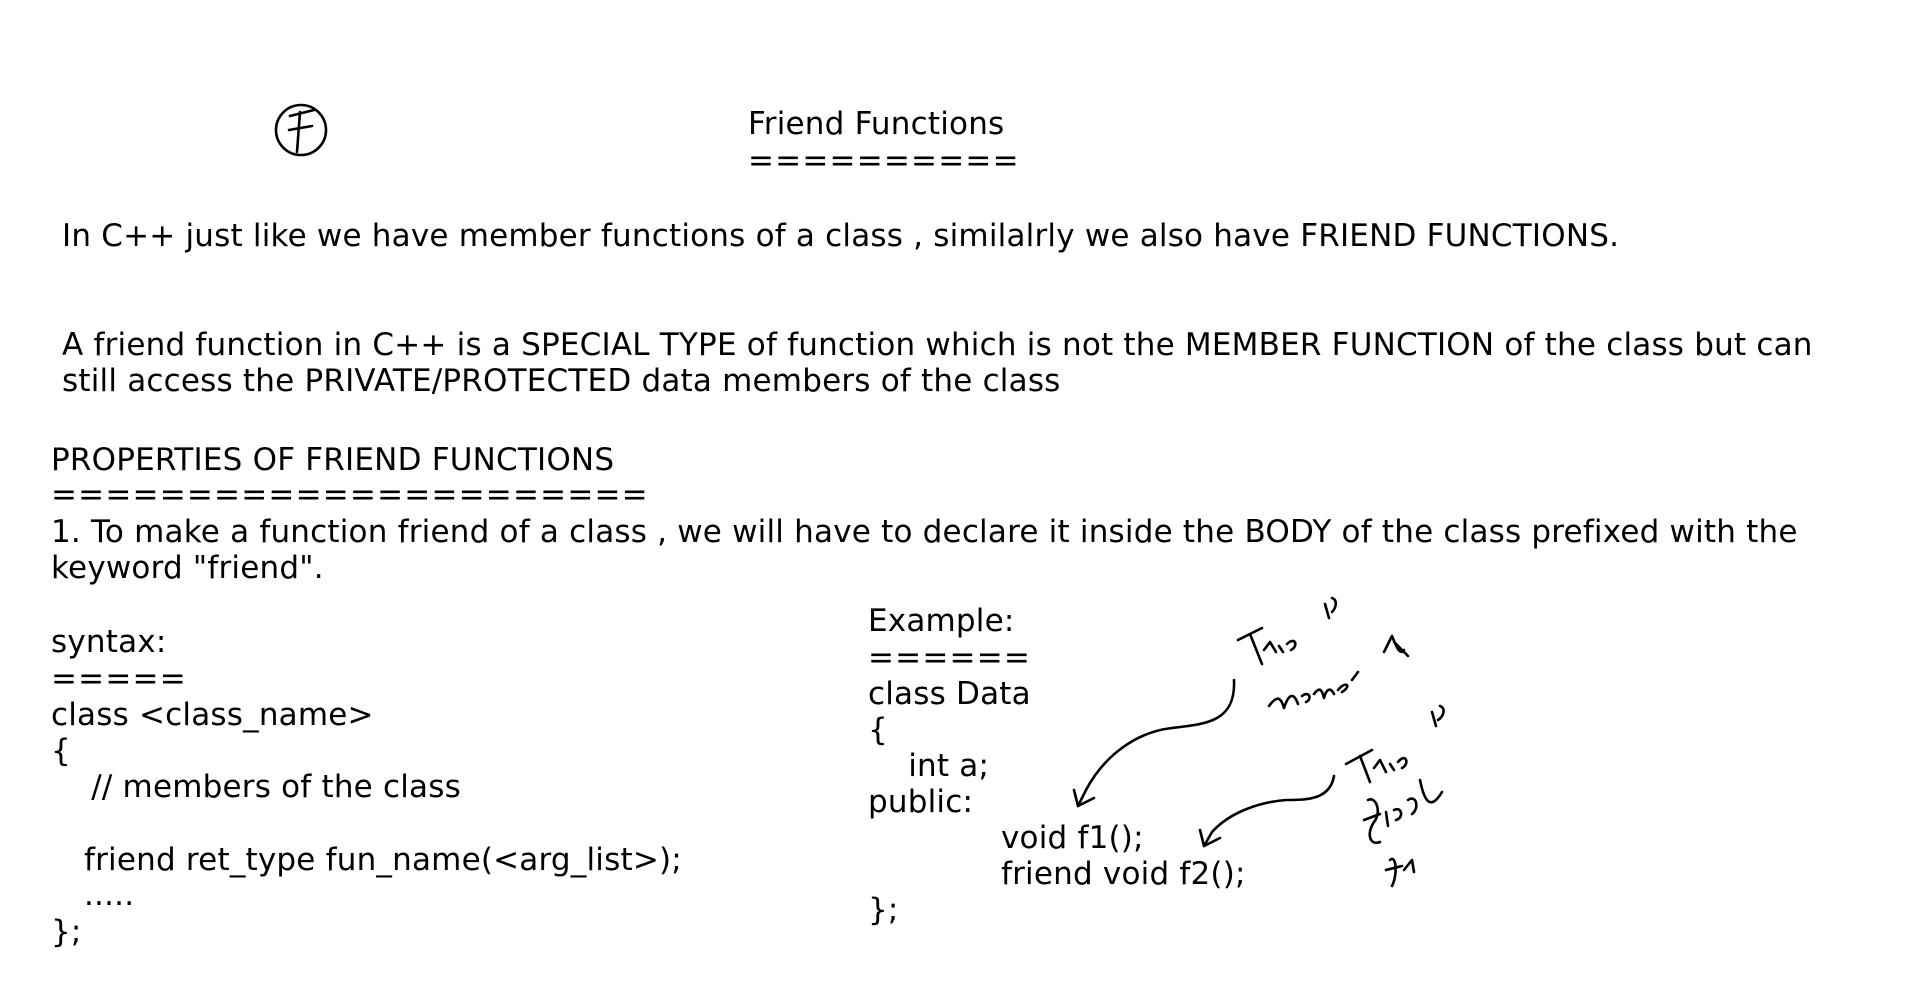 This screenshot has width=1920, height=991. What do you see at coordinates (1394, 796) in the screenshot?
I see `note-friend-fn-handwriting` at bounding box center [1394, 796].